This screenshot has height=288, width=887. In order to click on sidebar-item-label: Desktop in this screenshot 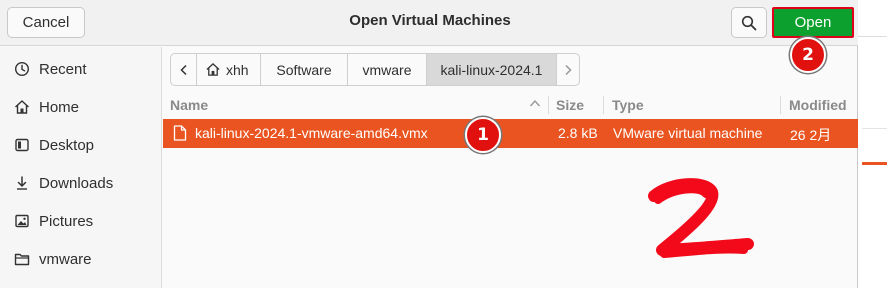, I will do `click(67, 145)`.